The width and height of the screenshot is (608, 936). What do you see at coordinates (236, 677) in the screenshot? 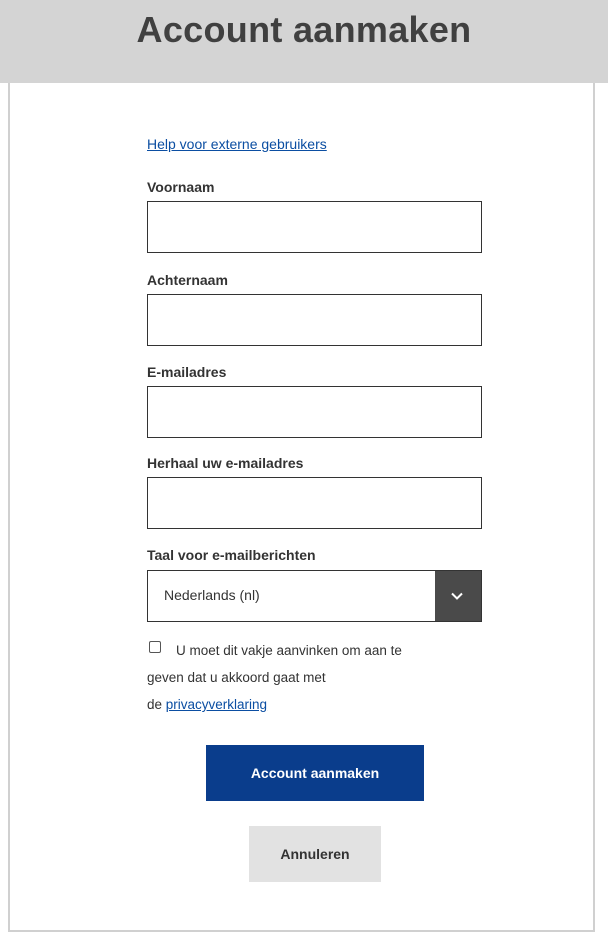
I see `consent-line-2: geven dat u akkoord gaat met` at bounding box center [236, 677].